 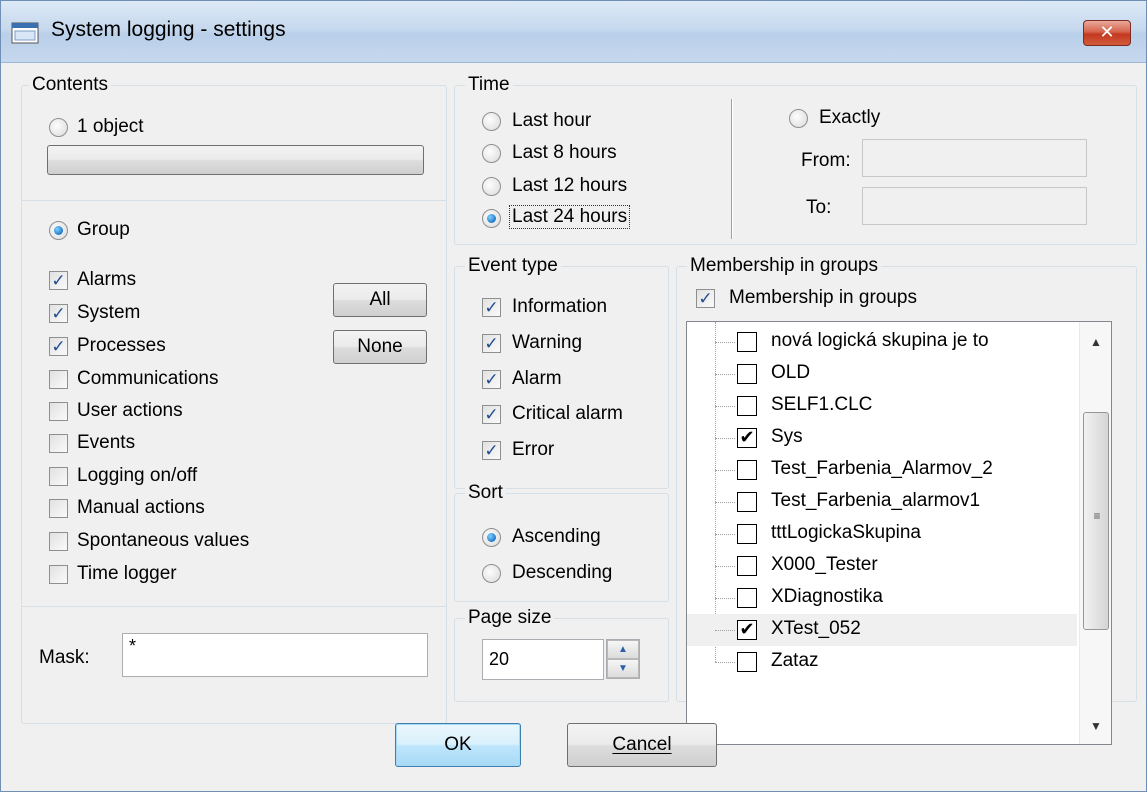 I want to click on tree-item: XTest_052, so click(x=882, y=630).